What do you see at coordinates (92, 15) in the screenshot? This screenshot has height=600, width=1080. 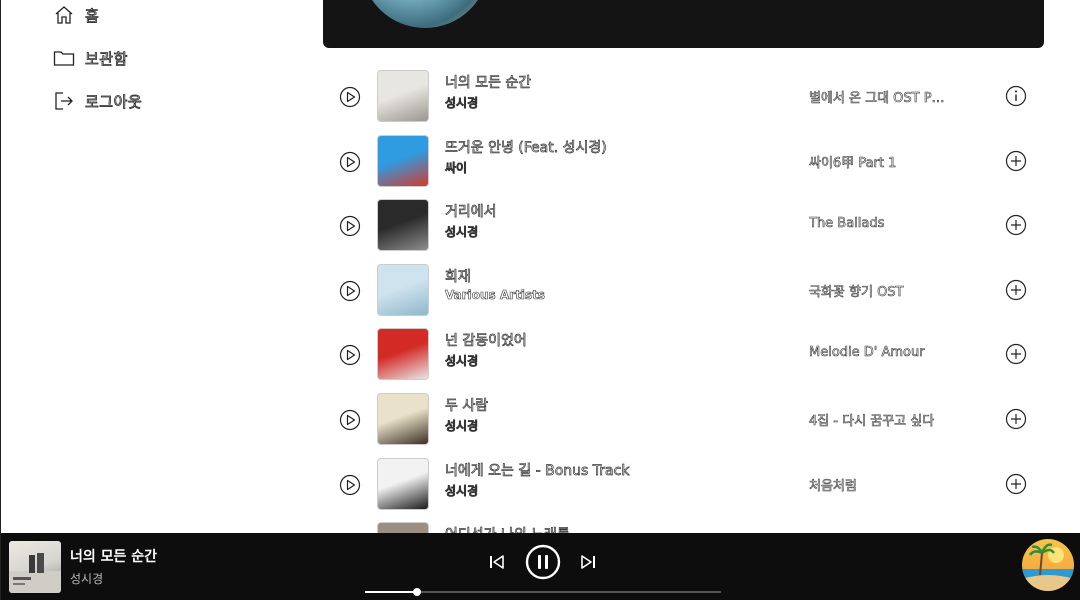 I see `sidebar-item-label: 홈` at bounding box center [92, 15].